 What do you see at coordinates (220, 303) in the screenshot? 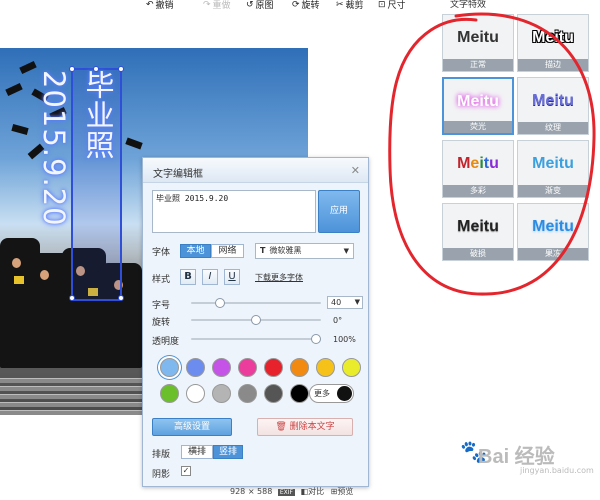
I see `size-slider-thumb` at bounding box center [220, 303].